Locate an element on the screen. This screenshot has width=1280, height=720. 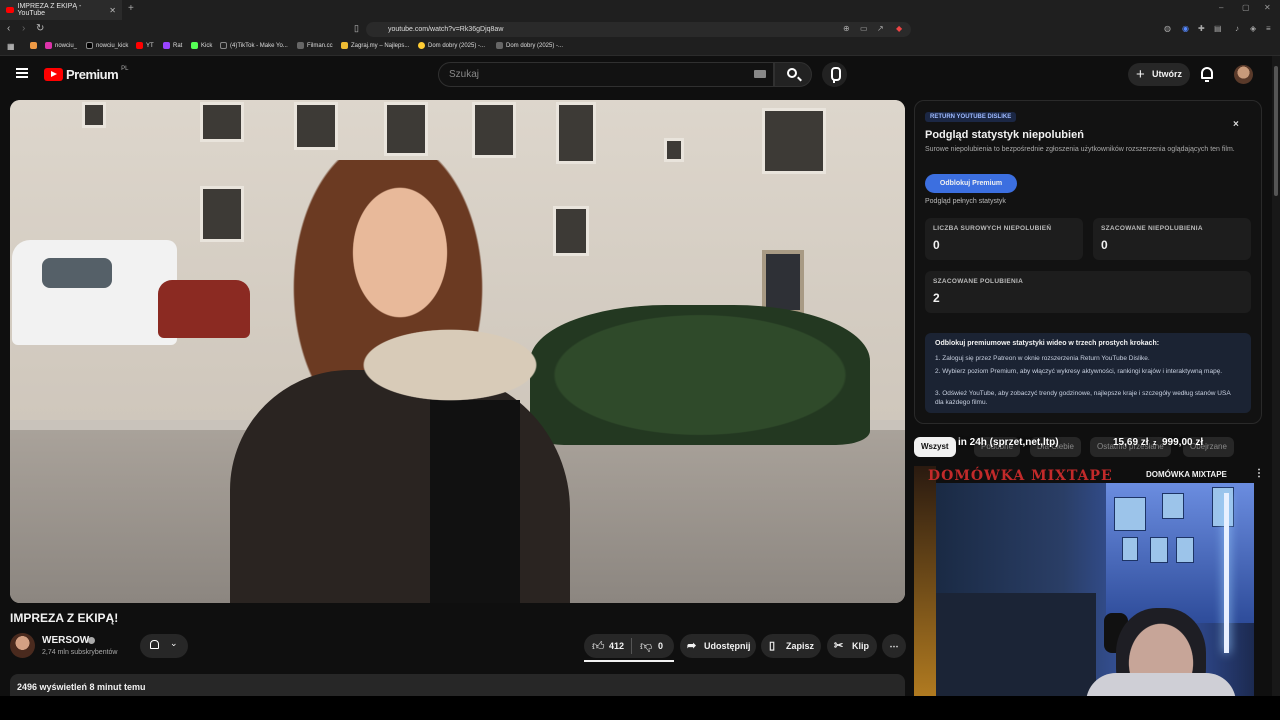
more-actions-button: ⋯ is located at coordinates (894, 646).